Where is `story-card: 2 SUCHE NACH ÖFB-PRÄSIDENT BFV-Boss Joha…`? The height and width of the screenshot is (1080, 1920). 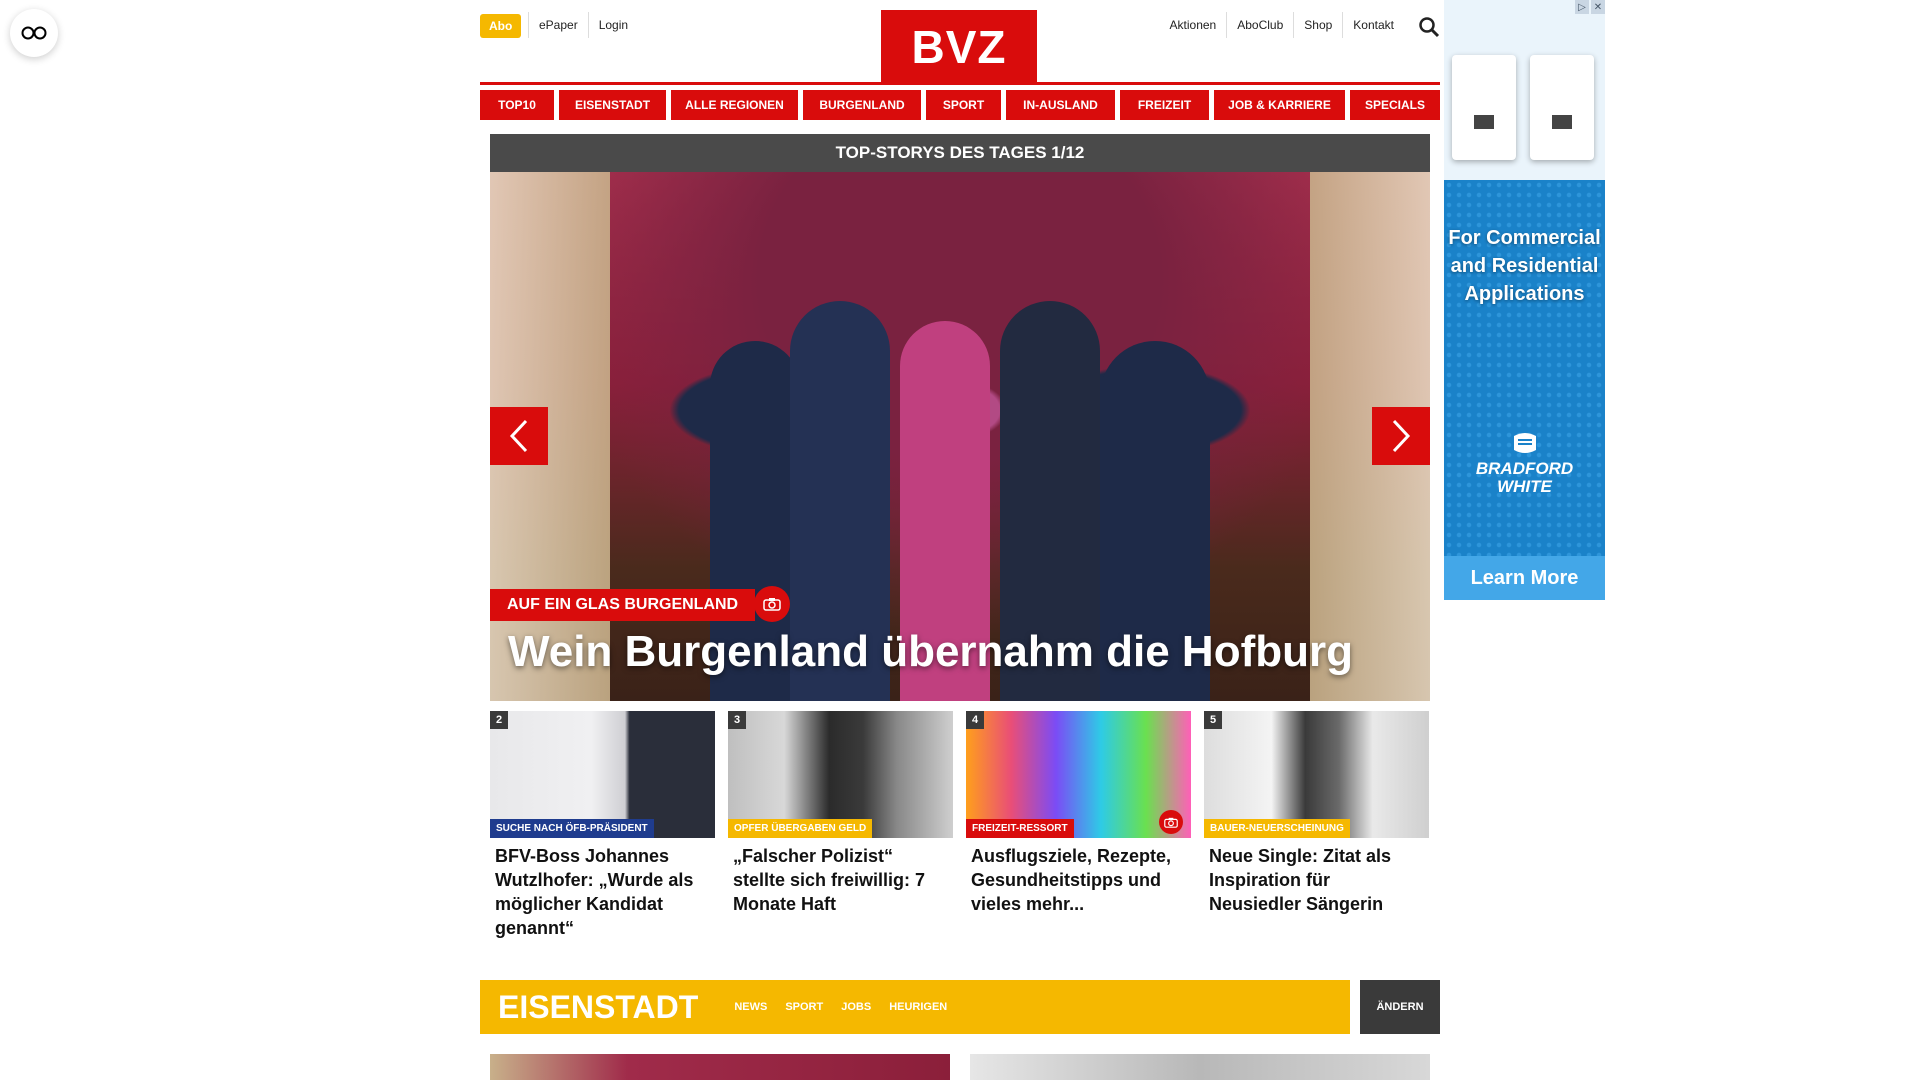 story-card: 2 SUCHE NACH ÖFB-PRÄSIDENT BFV-Boss Joha… is located at coordinates (602, 825).